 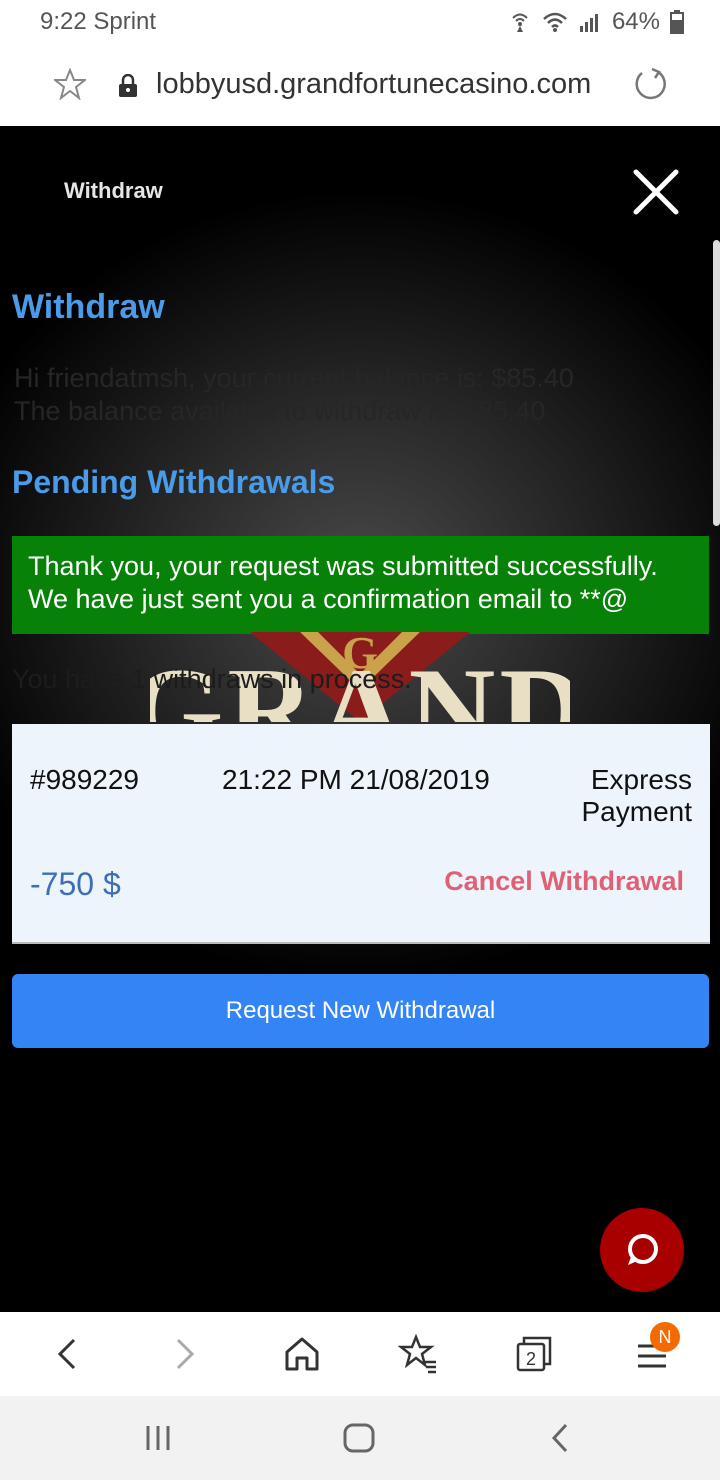 I want to click on withdrawal-datetime: 21:22 PM 21/08/2019, so click(x=356, y=779).